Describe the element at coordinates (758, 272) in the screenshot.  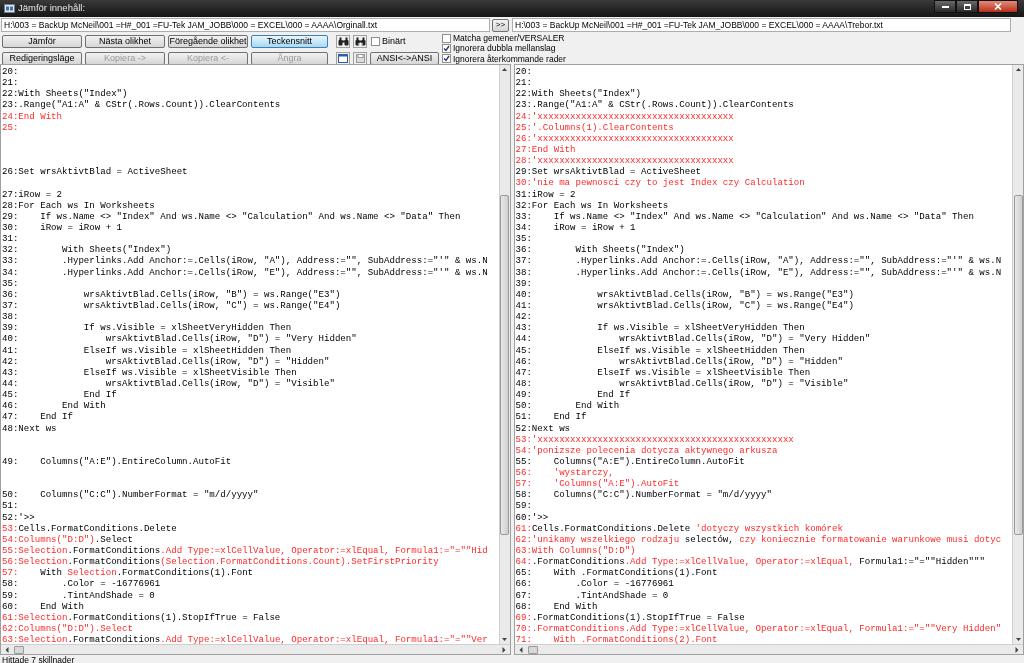
I see `code-line: 38: .Hyperlinks.Add Anchor:=.Cells(iRow, "E"), Address:="", SubAddress:="'" & ws.N` at that location.